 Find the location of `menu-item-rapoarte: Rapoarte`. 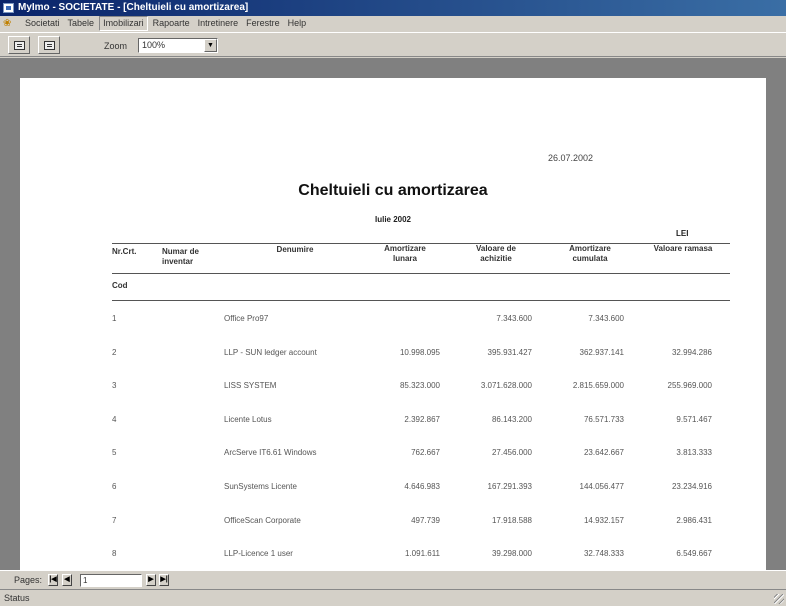

menu-item-rapoarte: Rapoarte is located at coordinates (171, 23).